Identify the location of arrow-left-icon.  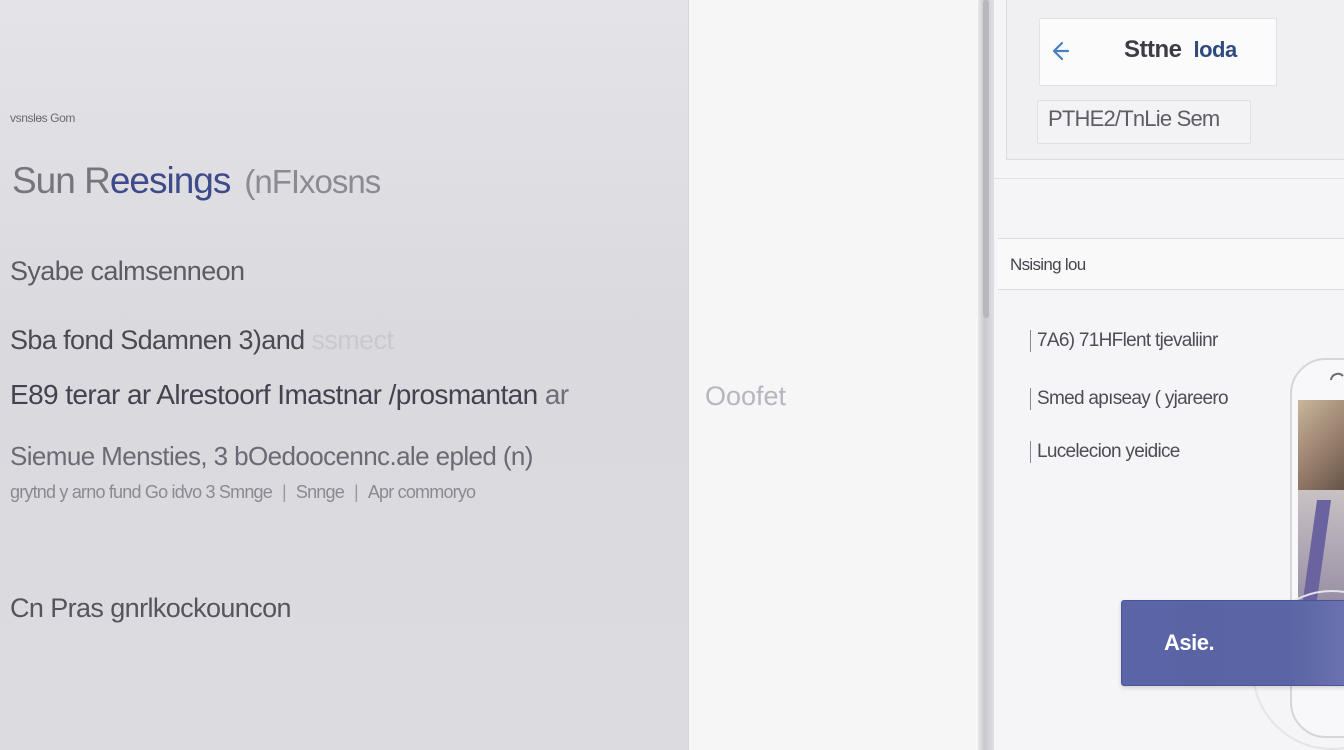
(1059, 51).